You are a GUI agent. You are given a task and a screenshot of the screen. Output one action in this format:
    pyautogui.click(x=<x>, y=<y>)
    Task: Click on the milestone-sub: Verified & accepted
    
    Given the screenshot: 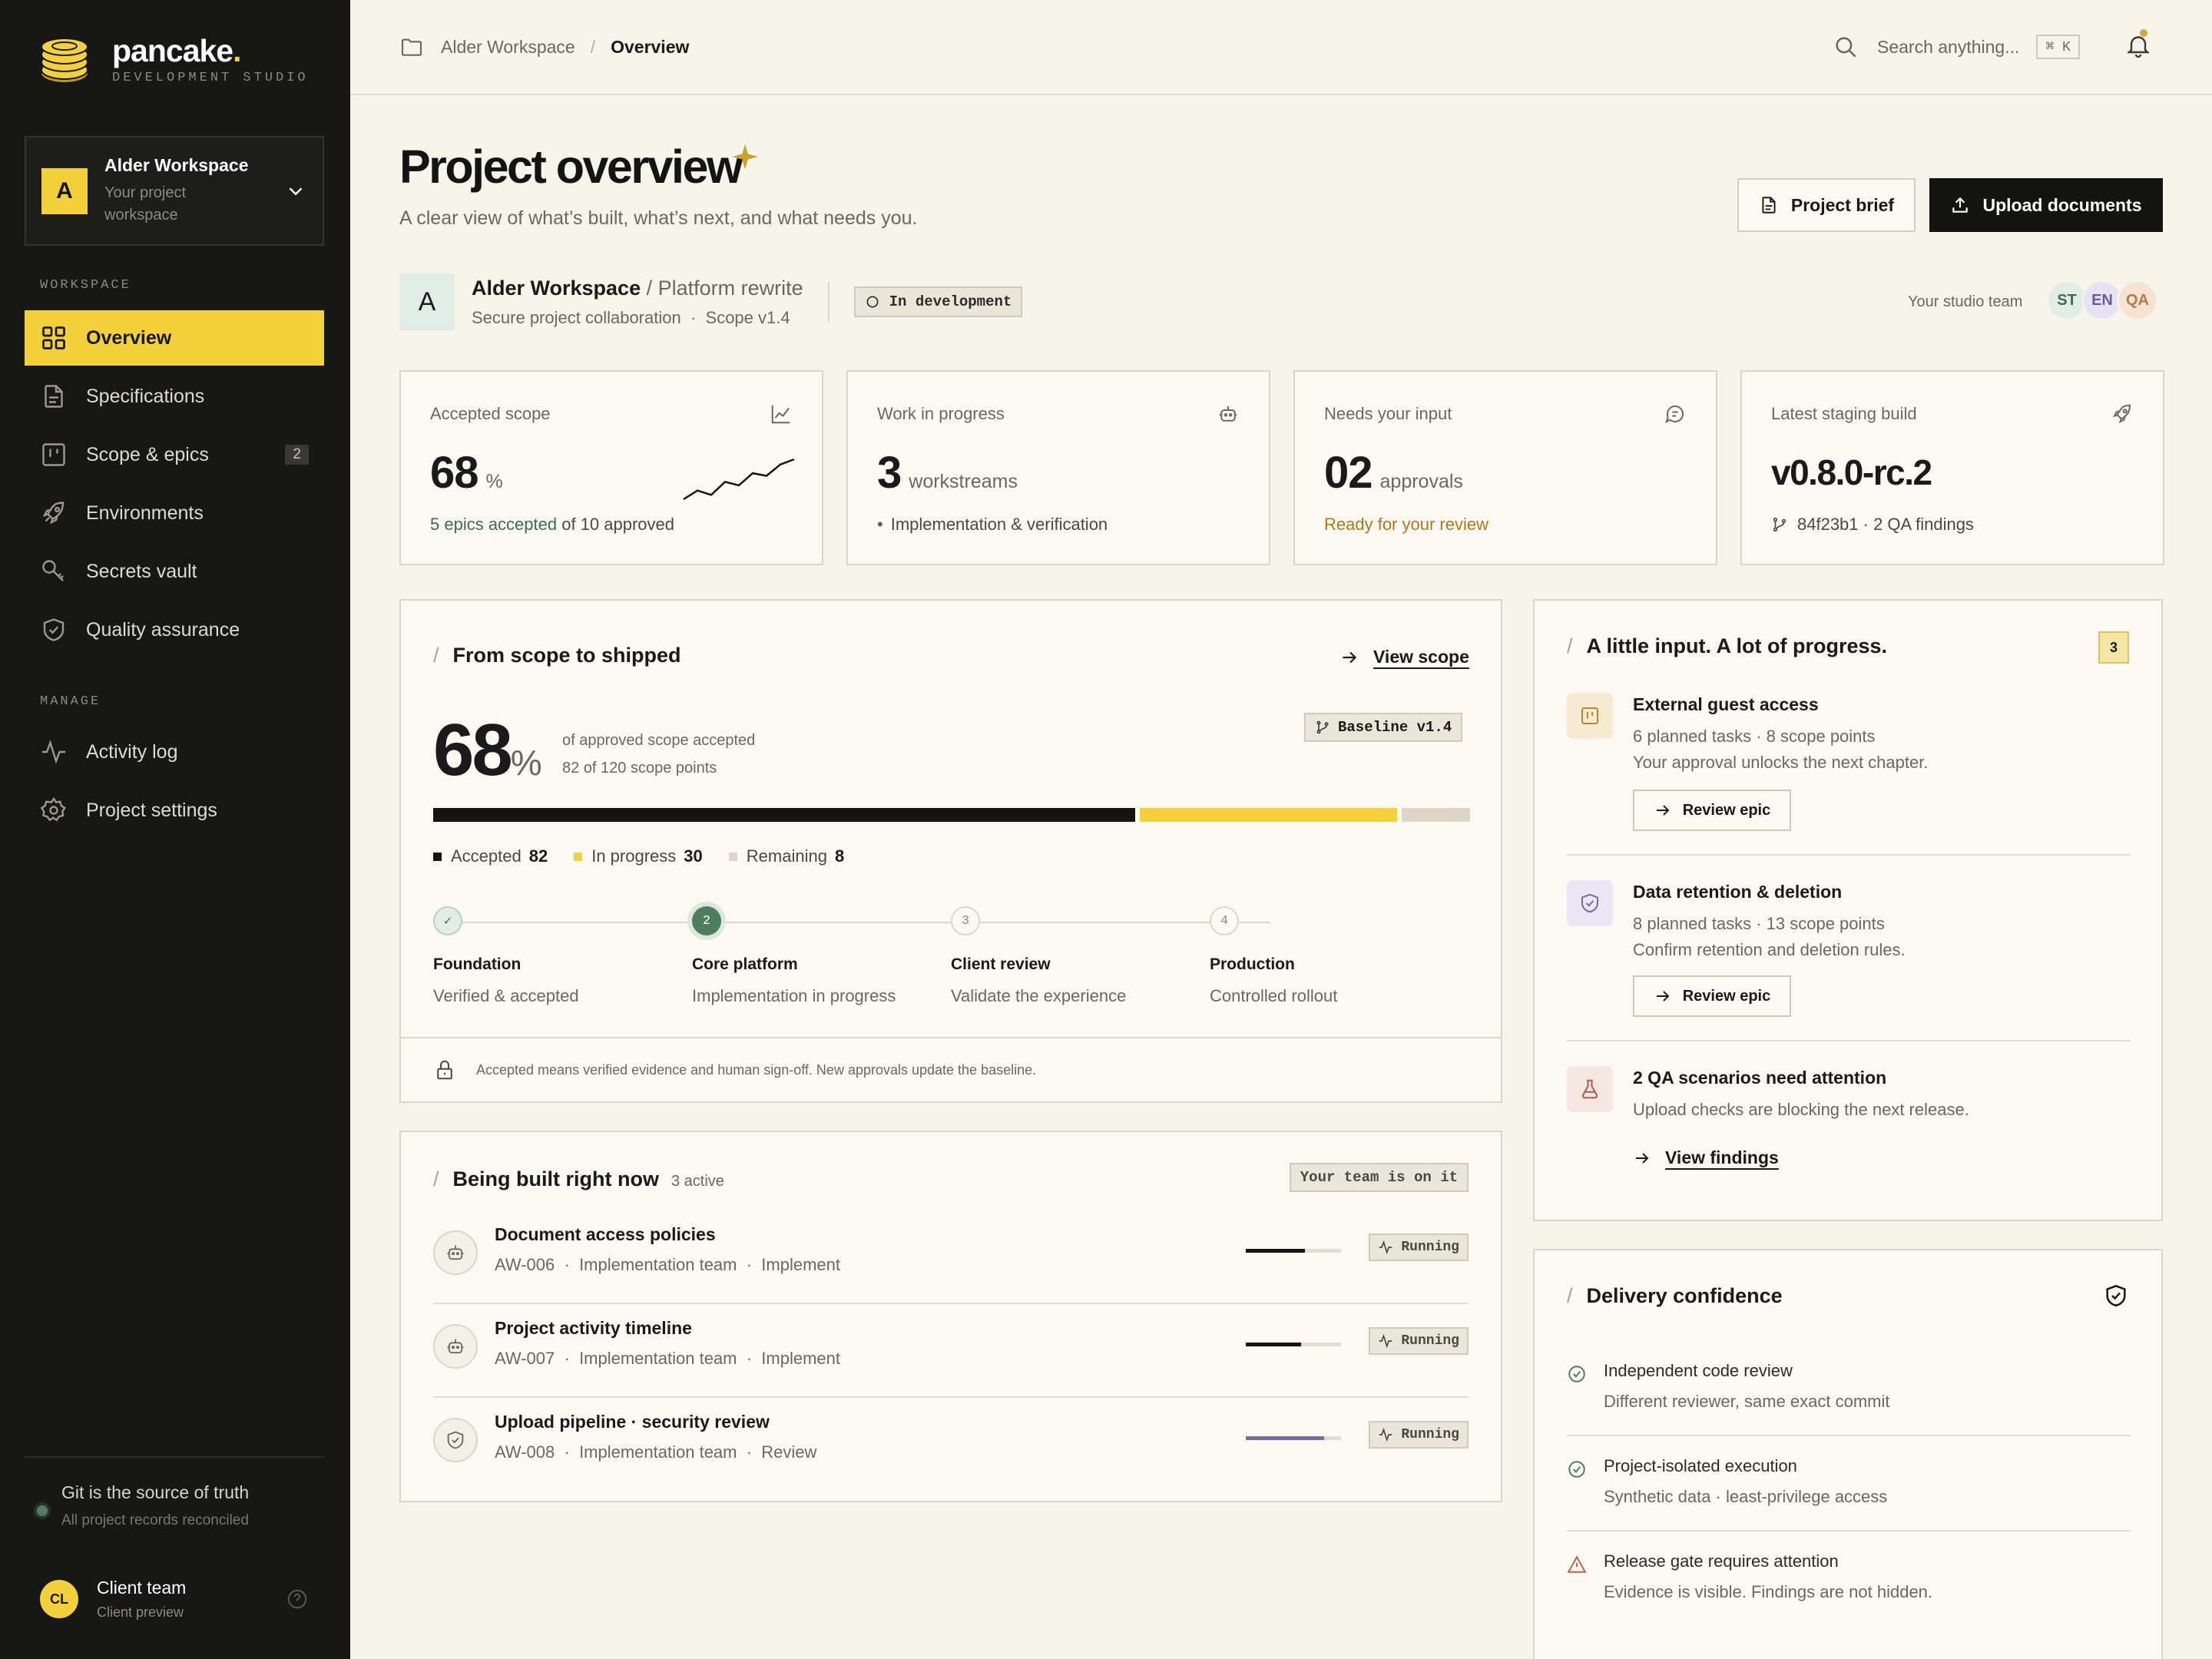 What is the action you would take?
    pyautogui.click(x=506, y=995)
    